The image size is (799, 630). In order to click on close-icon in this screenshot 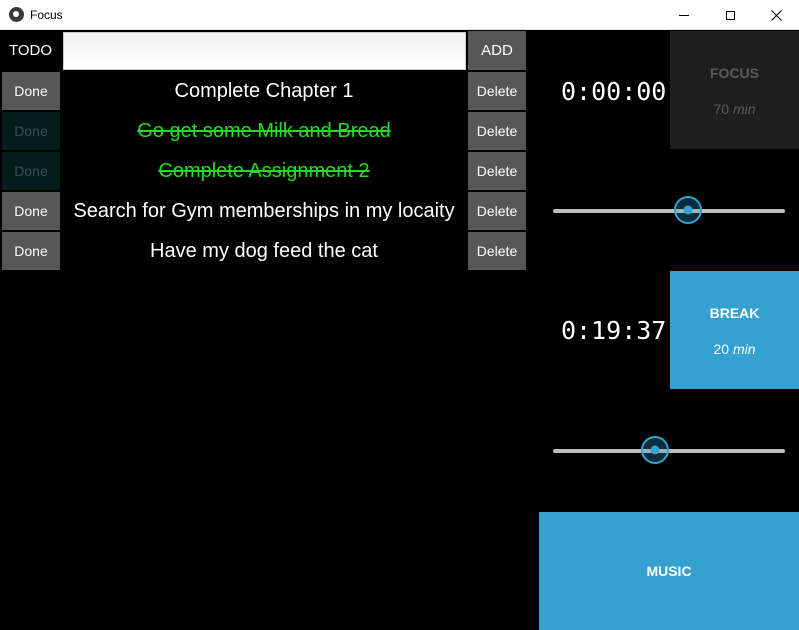, I will do `click(776, 15)`.